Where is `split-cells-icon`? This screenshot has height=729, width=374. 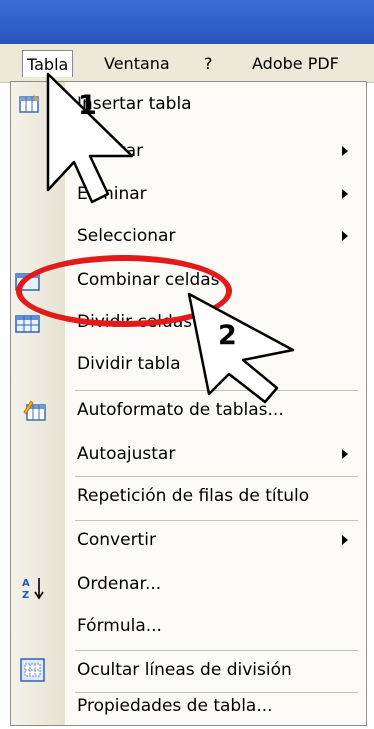
split-cells-icon is located at coordinates (27, 324).